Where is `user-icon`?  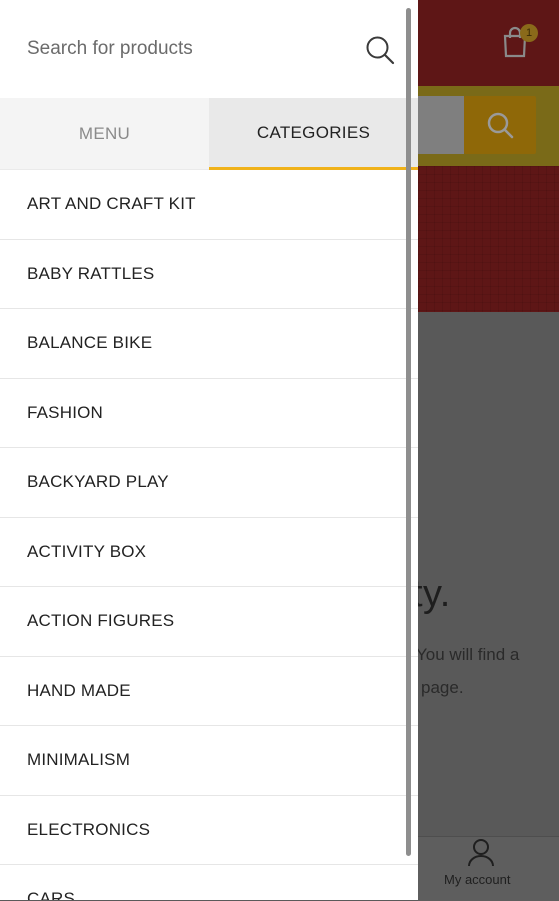 user-icon is located at coordinates (481, 852).